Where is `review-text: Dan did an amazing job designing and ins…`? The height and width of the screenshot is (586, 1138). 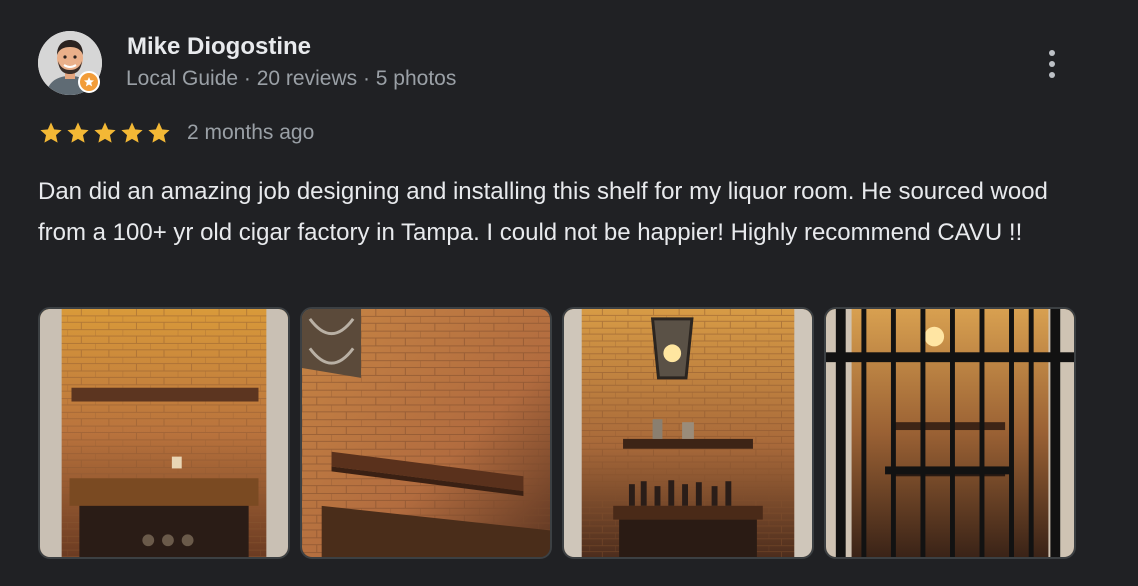 review-text: Dan did an amazing job designing and ins… is located at coordinates (543, 212).